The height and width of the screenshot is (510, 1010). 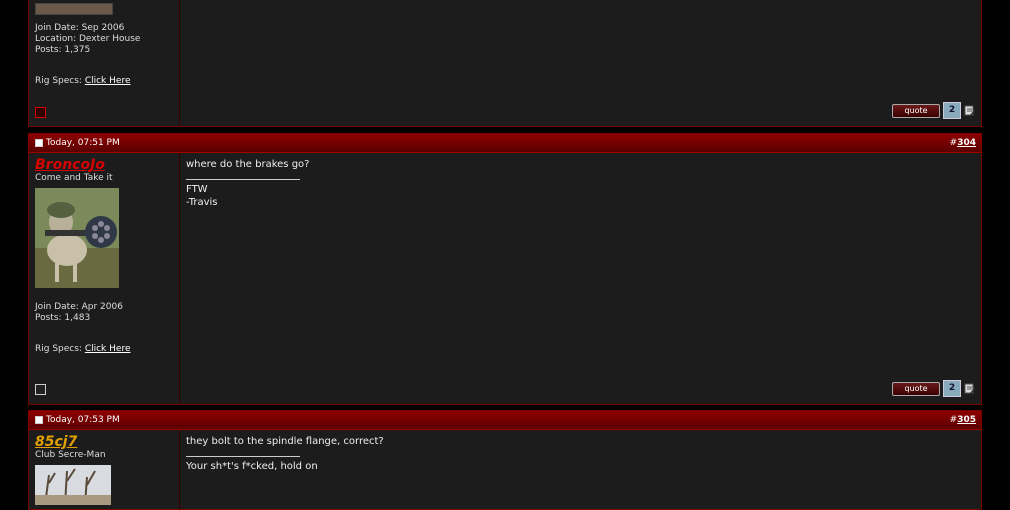 I want to click on post-date: Today, 07:51 PM, so click(x=83, y=143).